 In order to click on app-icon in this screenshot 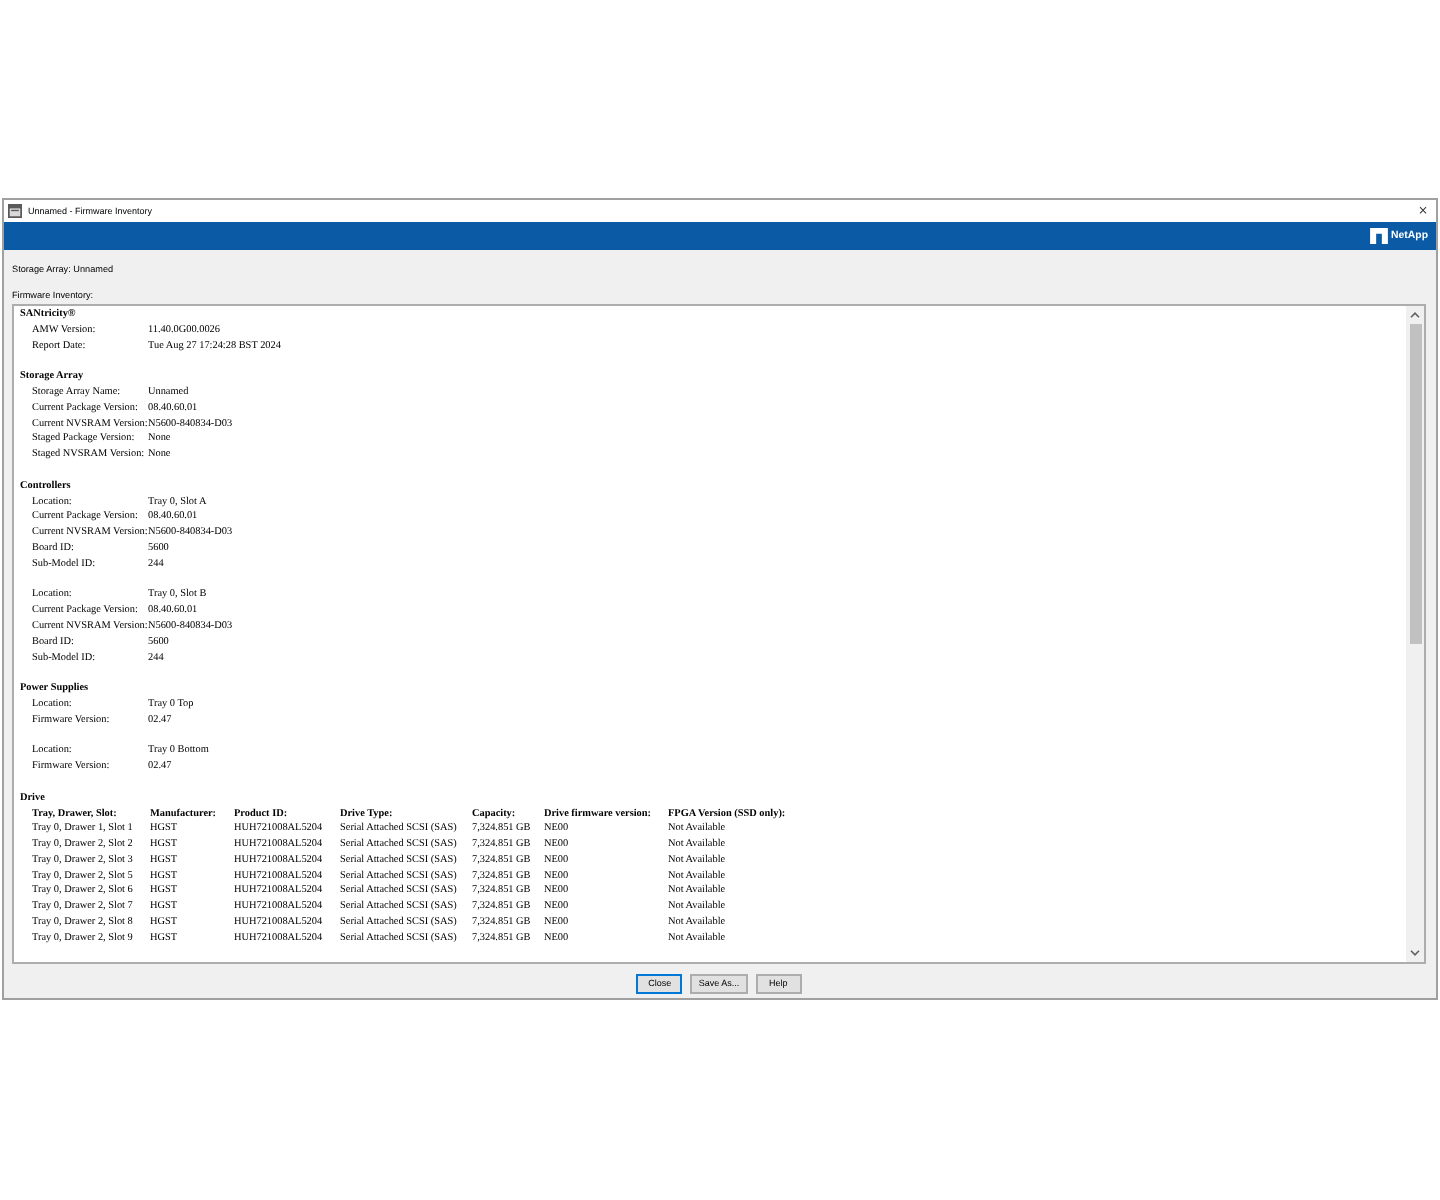, I will do `click(15, 211)`.